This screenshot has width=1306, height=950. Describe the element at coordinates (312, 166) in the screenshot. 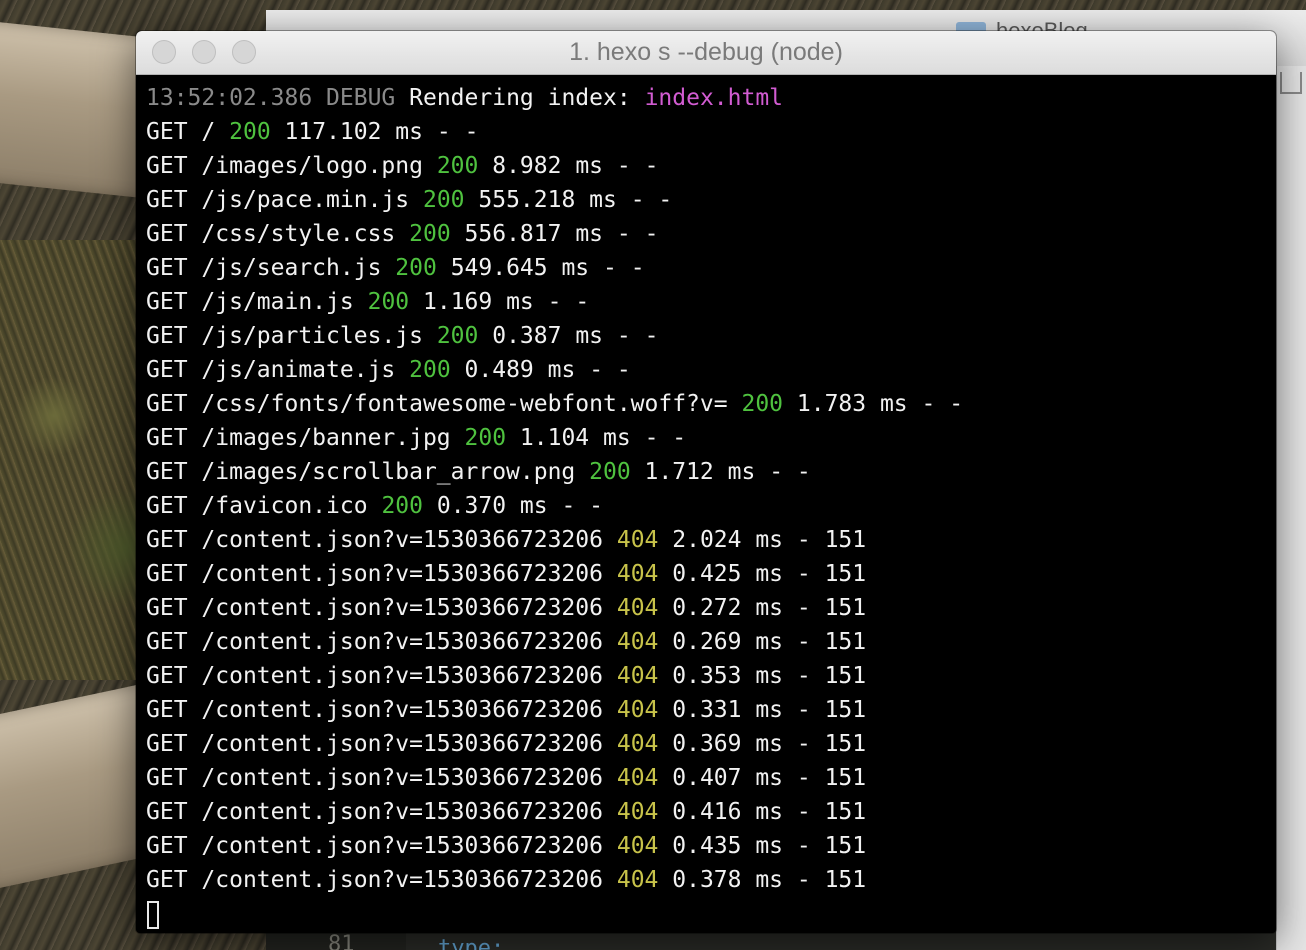

I see `request-path: /images/logo.png` at that location.